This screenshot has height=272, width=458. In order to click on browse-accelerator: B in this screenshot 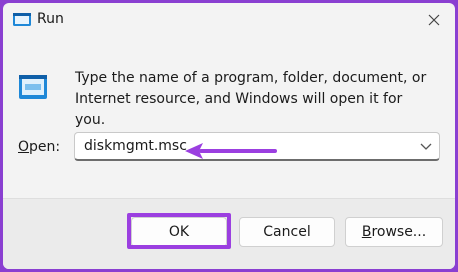, I will do `click(366, 232)`.